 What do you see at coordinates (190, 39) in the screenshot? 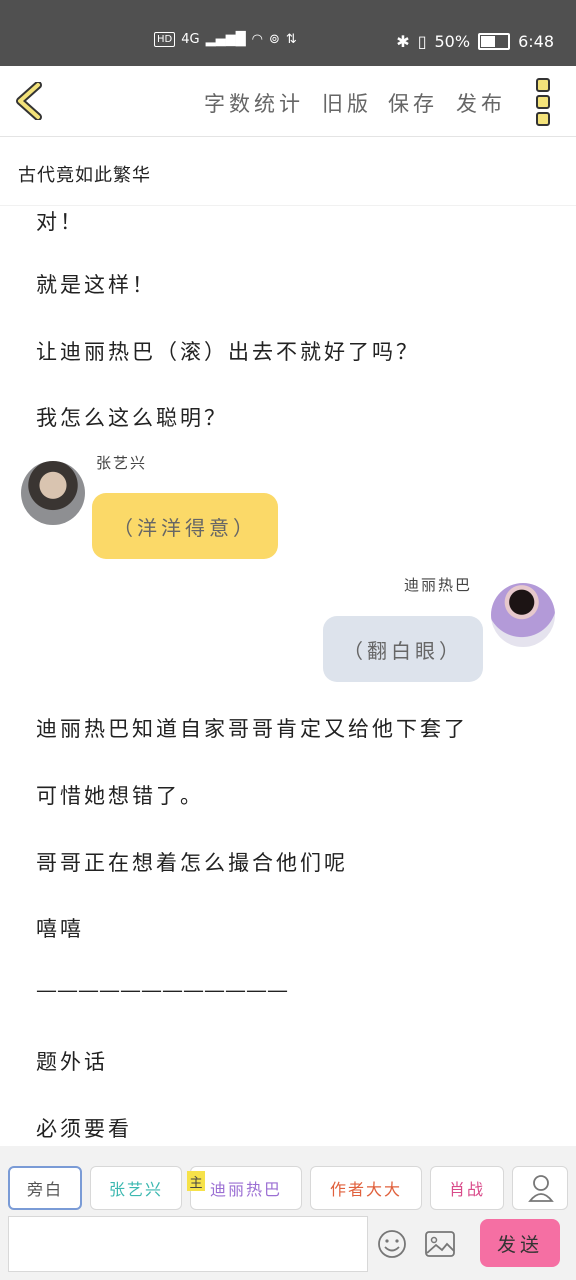
I see `network-type: 4G` at bounding box center [190, 39].